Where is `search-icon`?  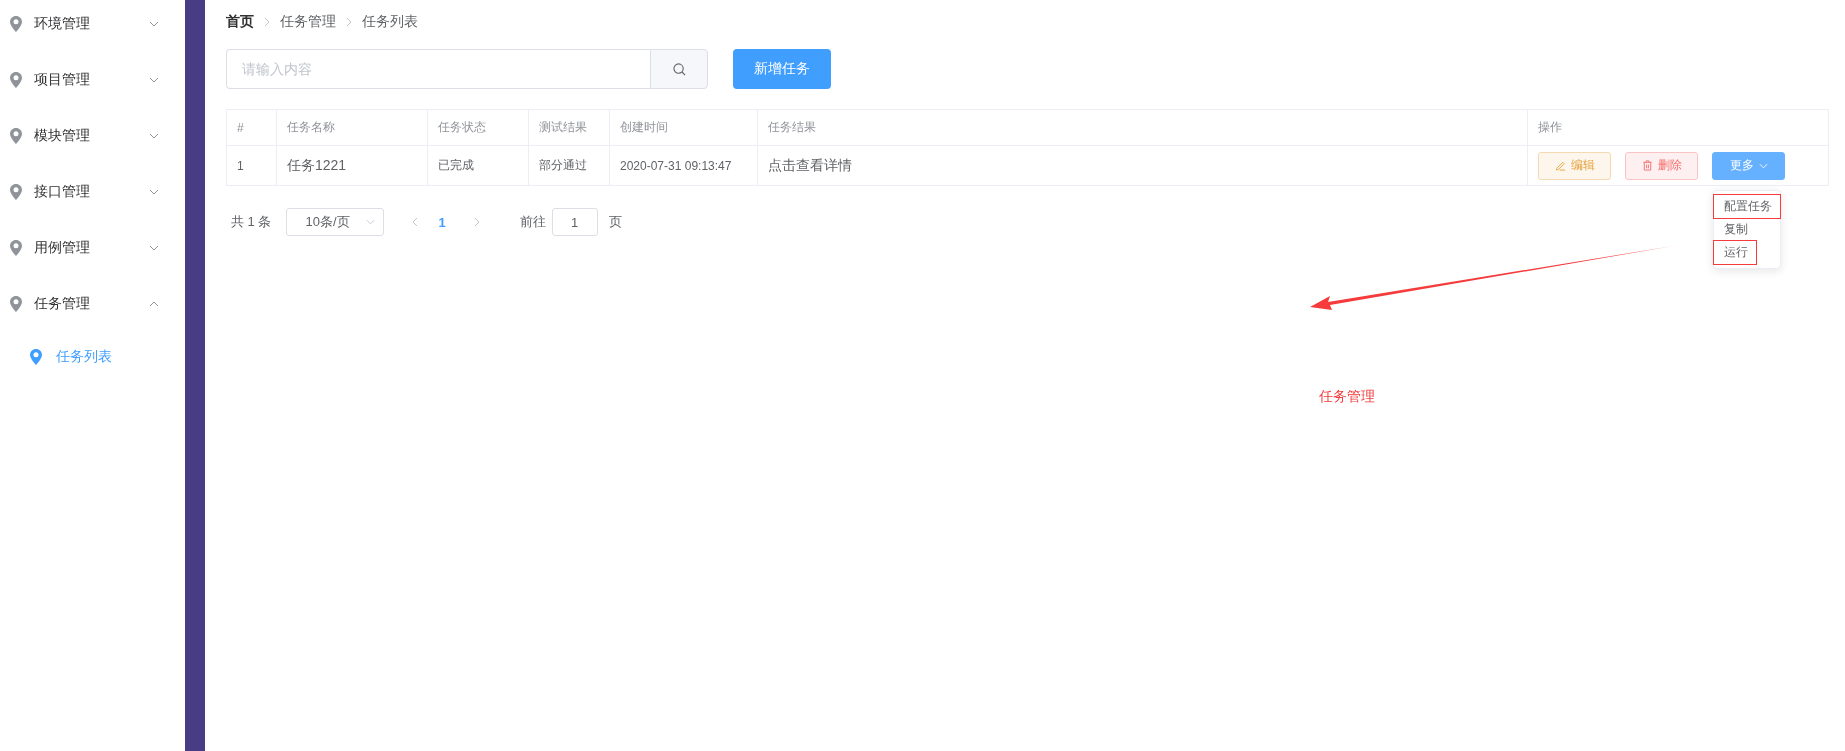
search-icon is located at coordinates (679, 69).